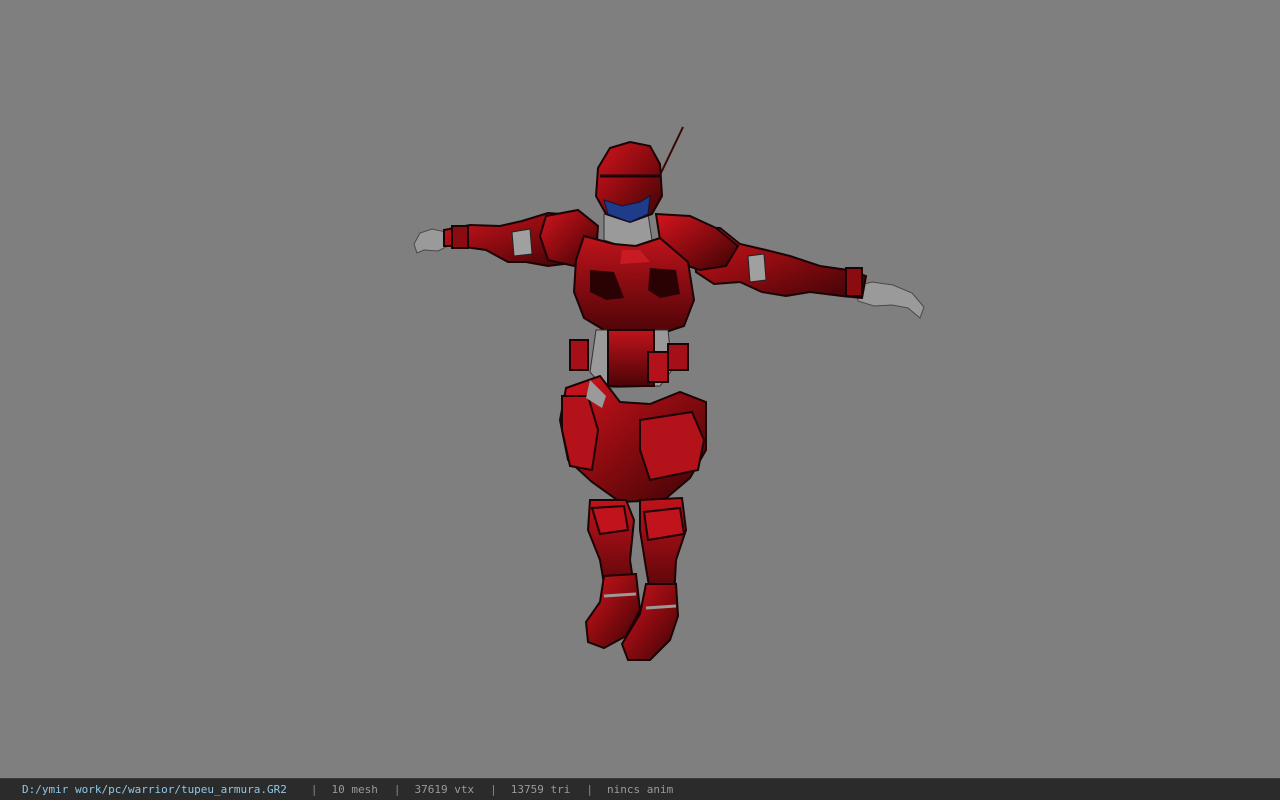  Describe the element at coordinates (460, 237) in the screenshot. I see `left-bracer` at that location.